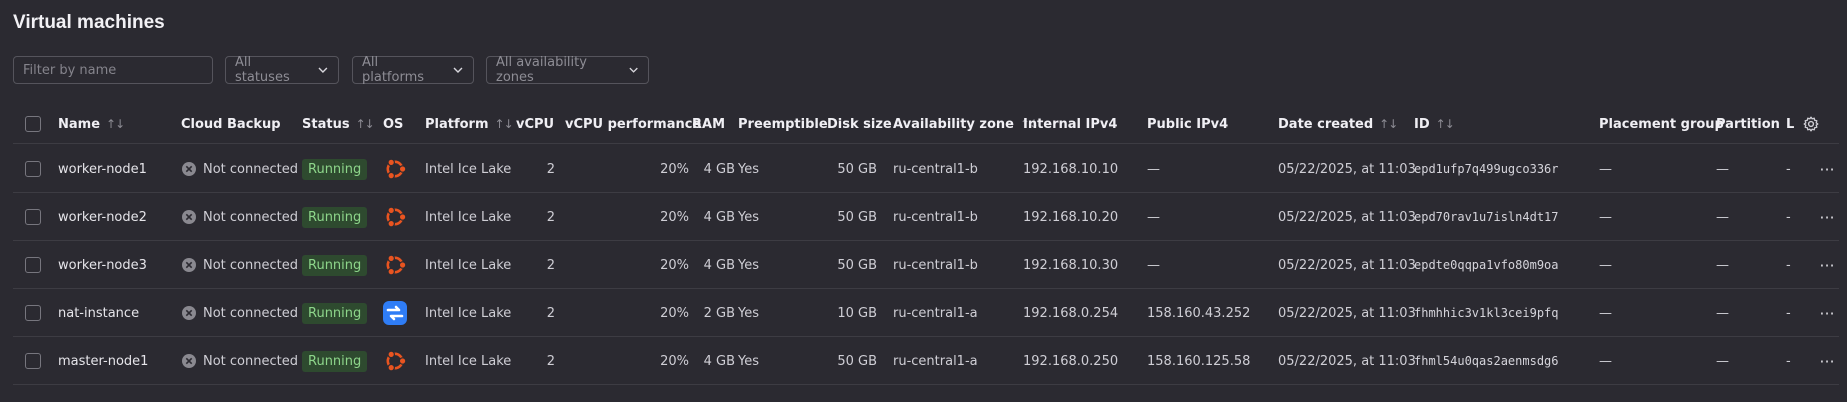 The image size is (1847, 402). I want to click on column-header-internal-ipv4: Internal IPv4, so click(1070, 124).